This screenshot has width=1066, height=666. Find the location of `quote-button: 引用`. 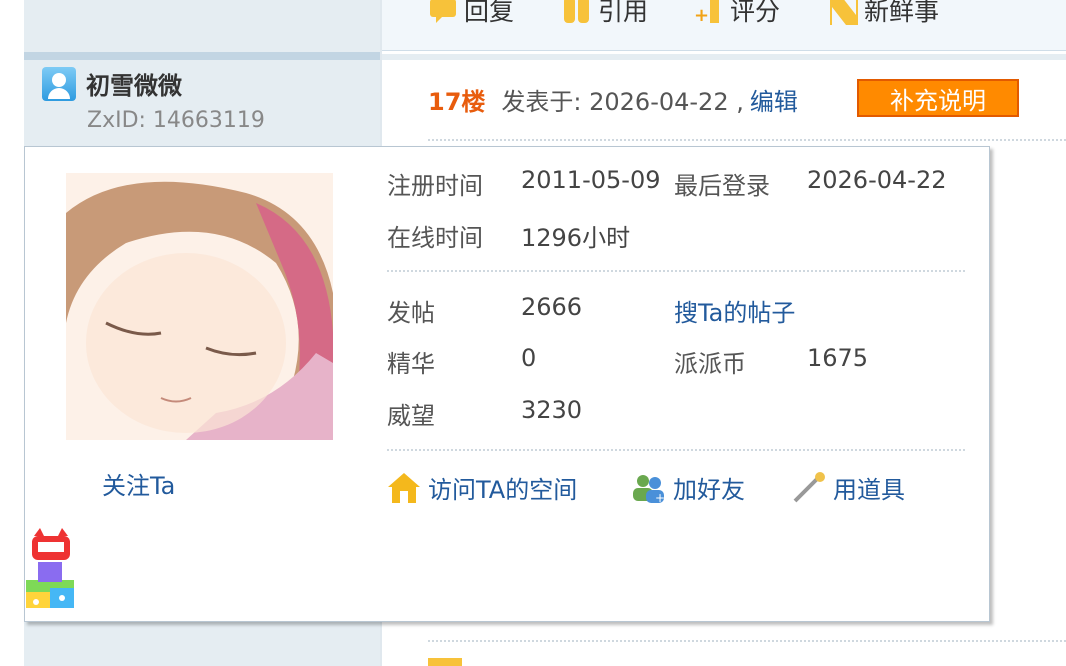

quote-button: 引用 is located at coordinates (605, 14).